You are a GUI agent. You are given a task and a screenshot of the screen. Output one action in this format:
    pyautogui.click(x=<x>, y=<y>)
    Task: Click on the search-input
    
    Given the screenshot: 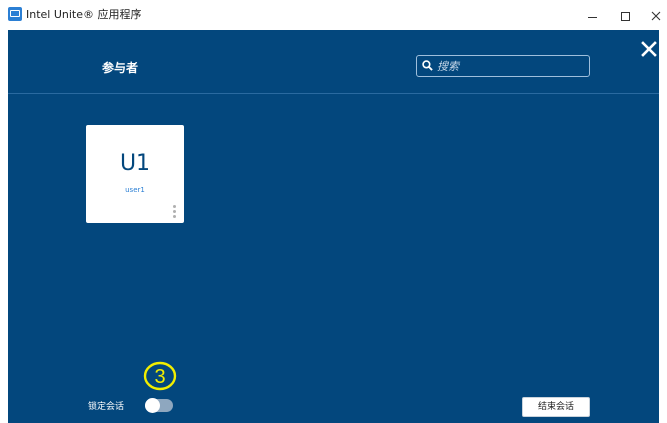 What is the action you would take?
    pyautogui.click(x=511, y=66)
    